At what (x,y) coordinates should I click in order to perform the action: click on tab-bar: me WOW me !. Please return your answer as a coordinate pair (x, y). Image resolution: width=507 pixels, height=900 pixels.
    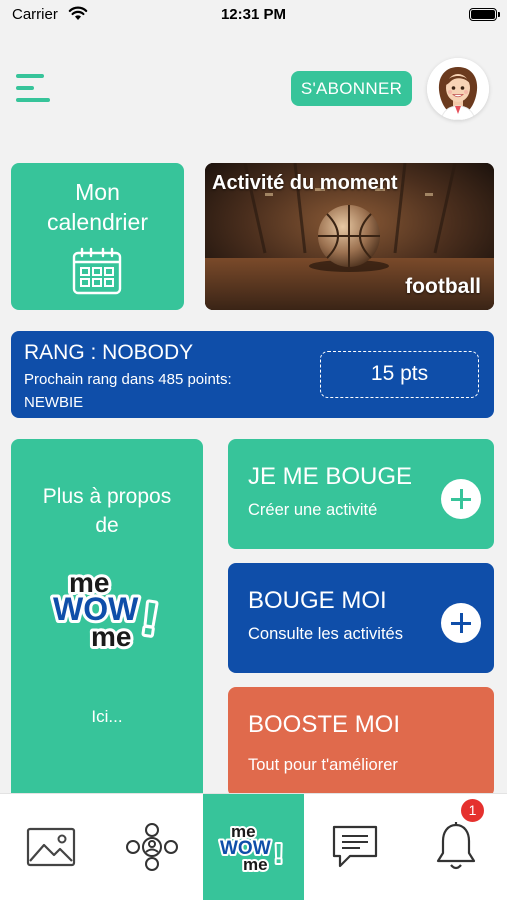
    Looking at the image, I should click on (253, 846).